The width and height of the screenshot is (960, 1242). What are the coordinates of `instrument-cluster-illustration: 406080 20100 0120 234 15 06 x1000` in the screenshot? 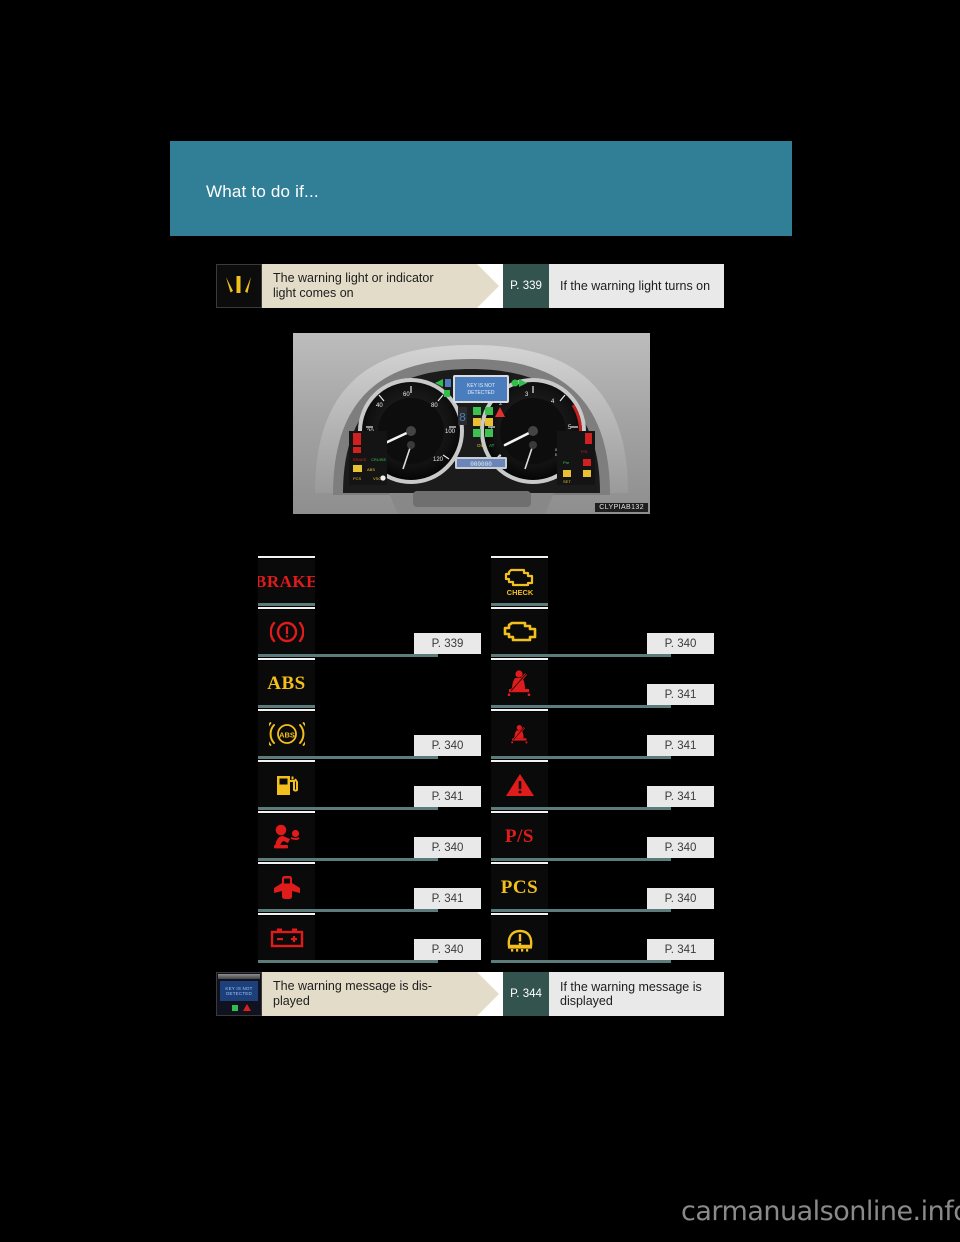 It's located at (471, 423).